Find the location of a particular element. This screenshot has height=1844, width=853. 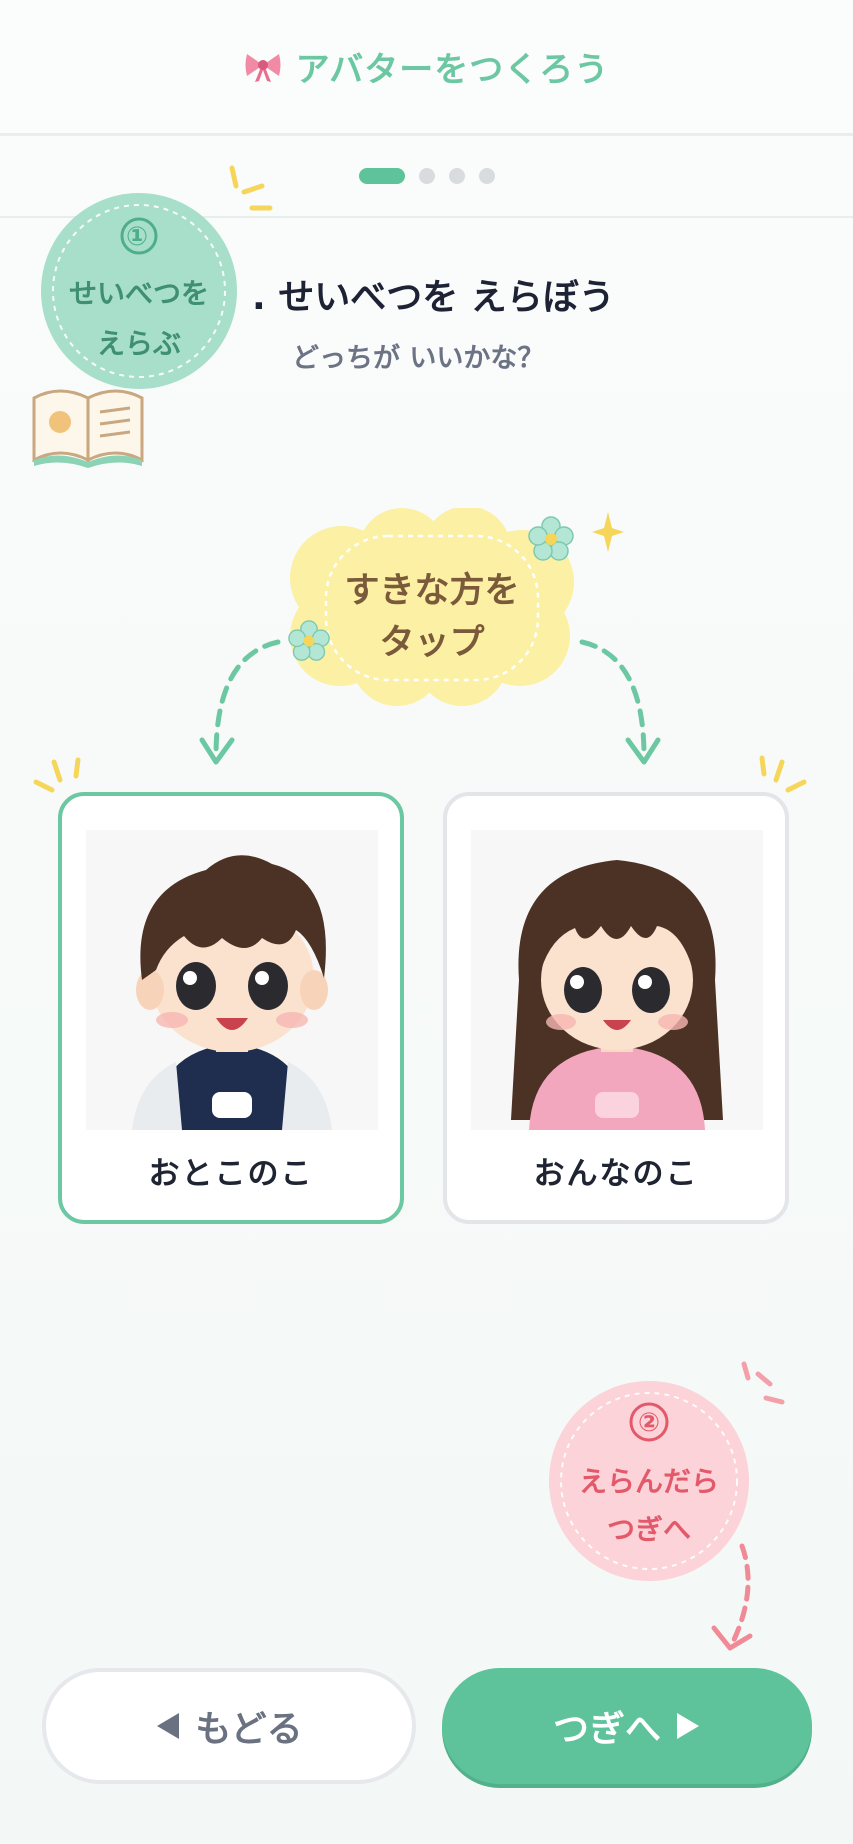

back-button-label: もどる is located at coordinates (249, 1729).